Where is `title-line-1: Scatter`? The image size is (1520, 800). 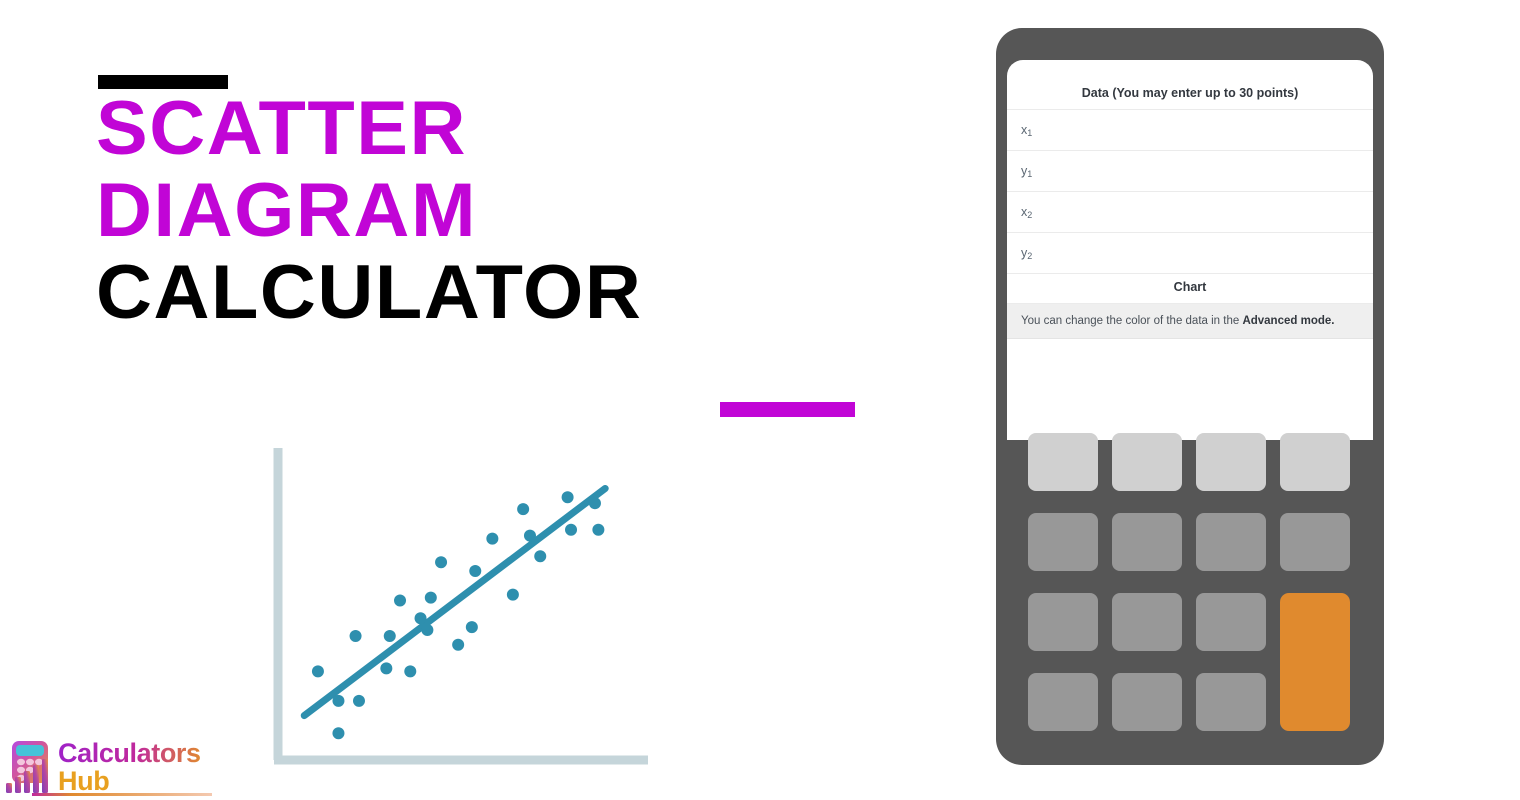
title-line-1: Scatter is located at coordinates (282, 128).